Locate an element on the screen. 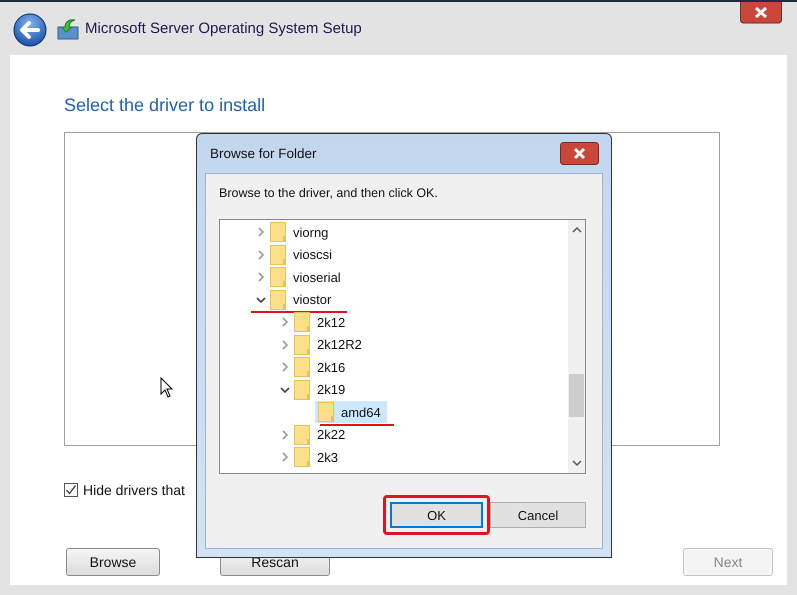  setup-icon is located at coordinates (68, 29).